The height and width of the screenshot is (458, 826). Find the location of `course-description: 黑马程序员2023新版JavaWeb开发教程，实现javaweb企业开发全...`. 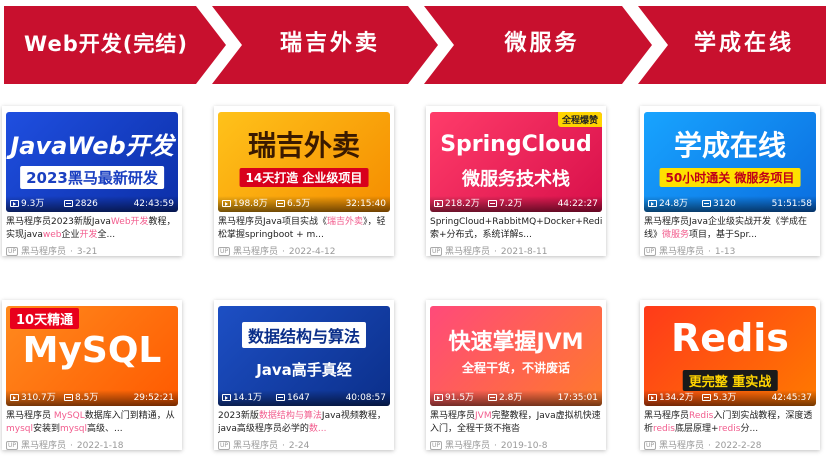

course-description: 黑马程序员2023新版JavaWeb开发教程，实现javaweb企业开发全... is located at coordinates (92, 229).